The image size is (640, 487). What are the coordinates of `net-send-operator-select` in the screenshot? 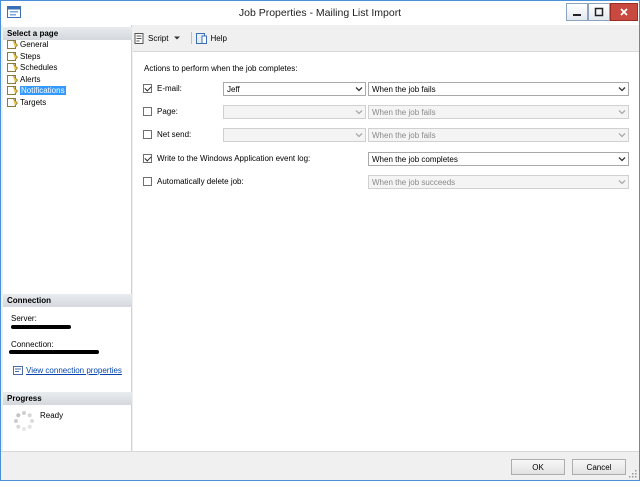 It's located at (294, 135).